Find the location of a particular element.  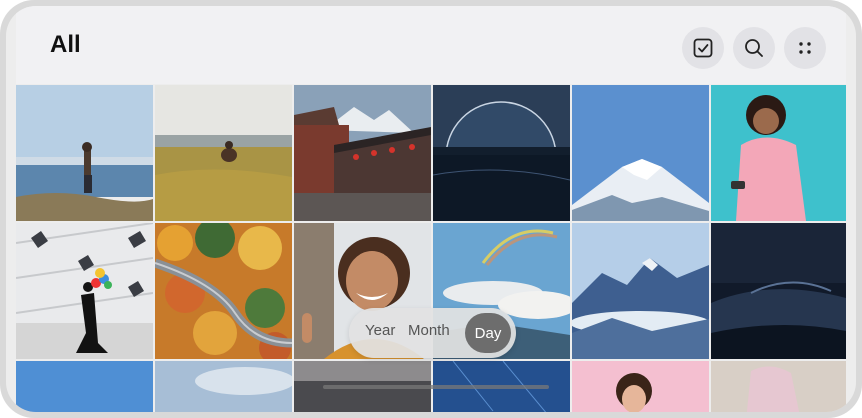

view-mode-switcher: Year Month Day is located at coordinates (432, 333).